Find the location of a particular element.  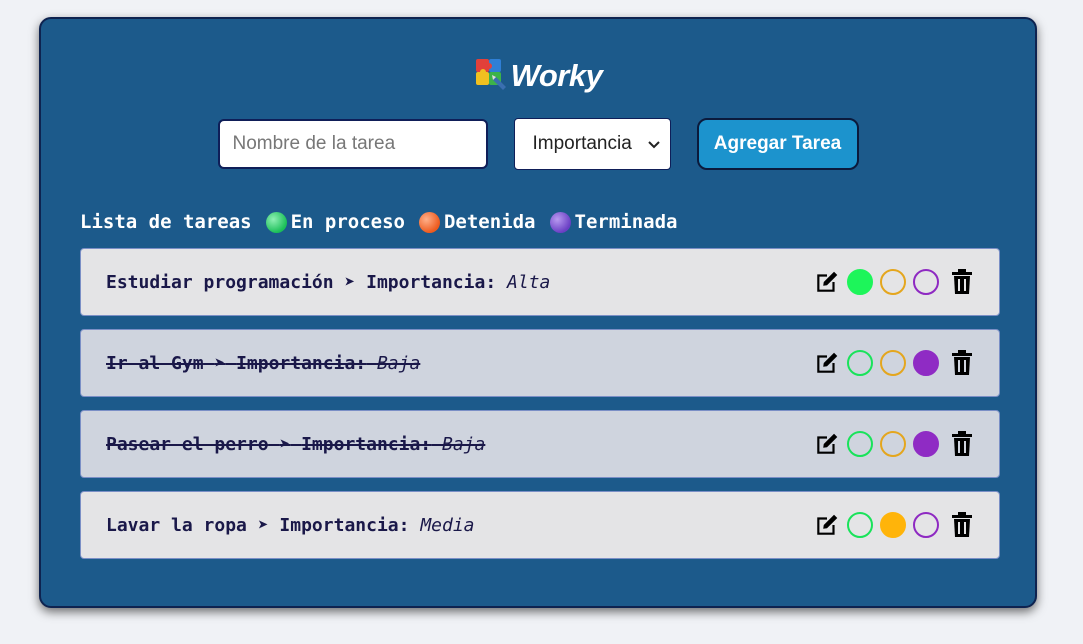

task-item: Pasear el perro ➤ Importancia: Baja is located at coordinates (540, 444).